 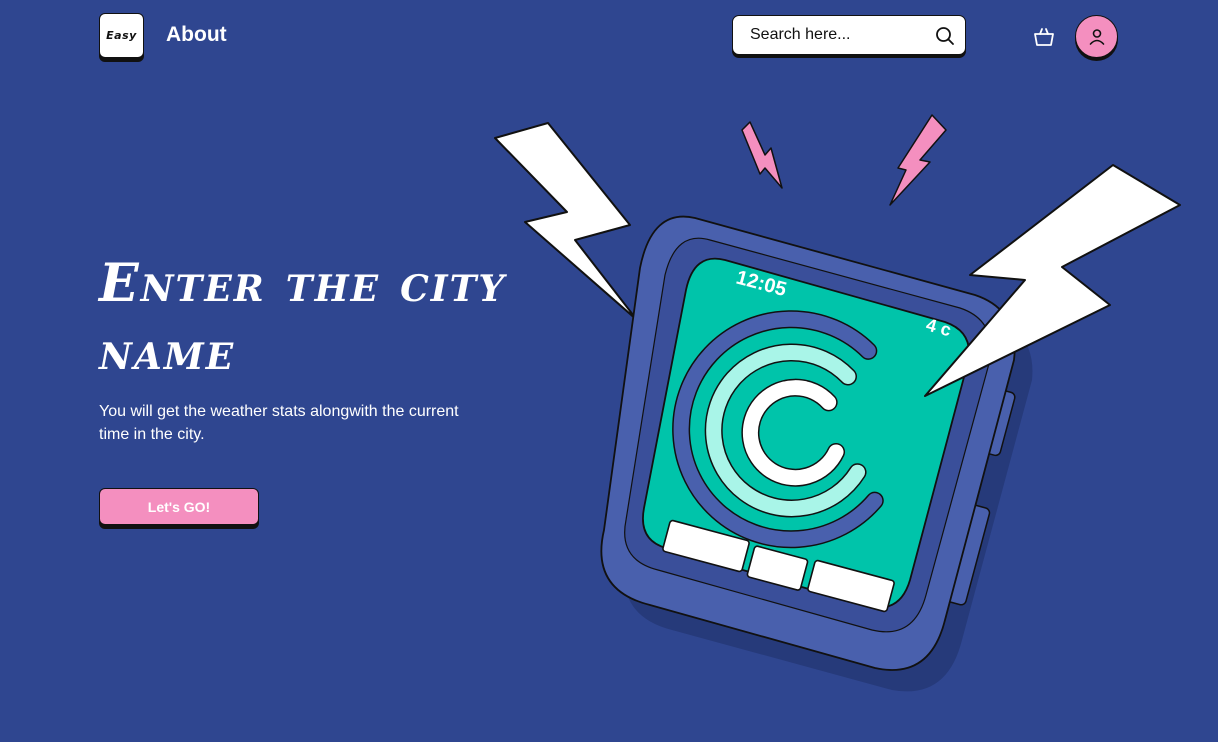 I want to click on nav-about-link: About, so click(x=196, y=35).